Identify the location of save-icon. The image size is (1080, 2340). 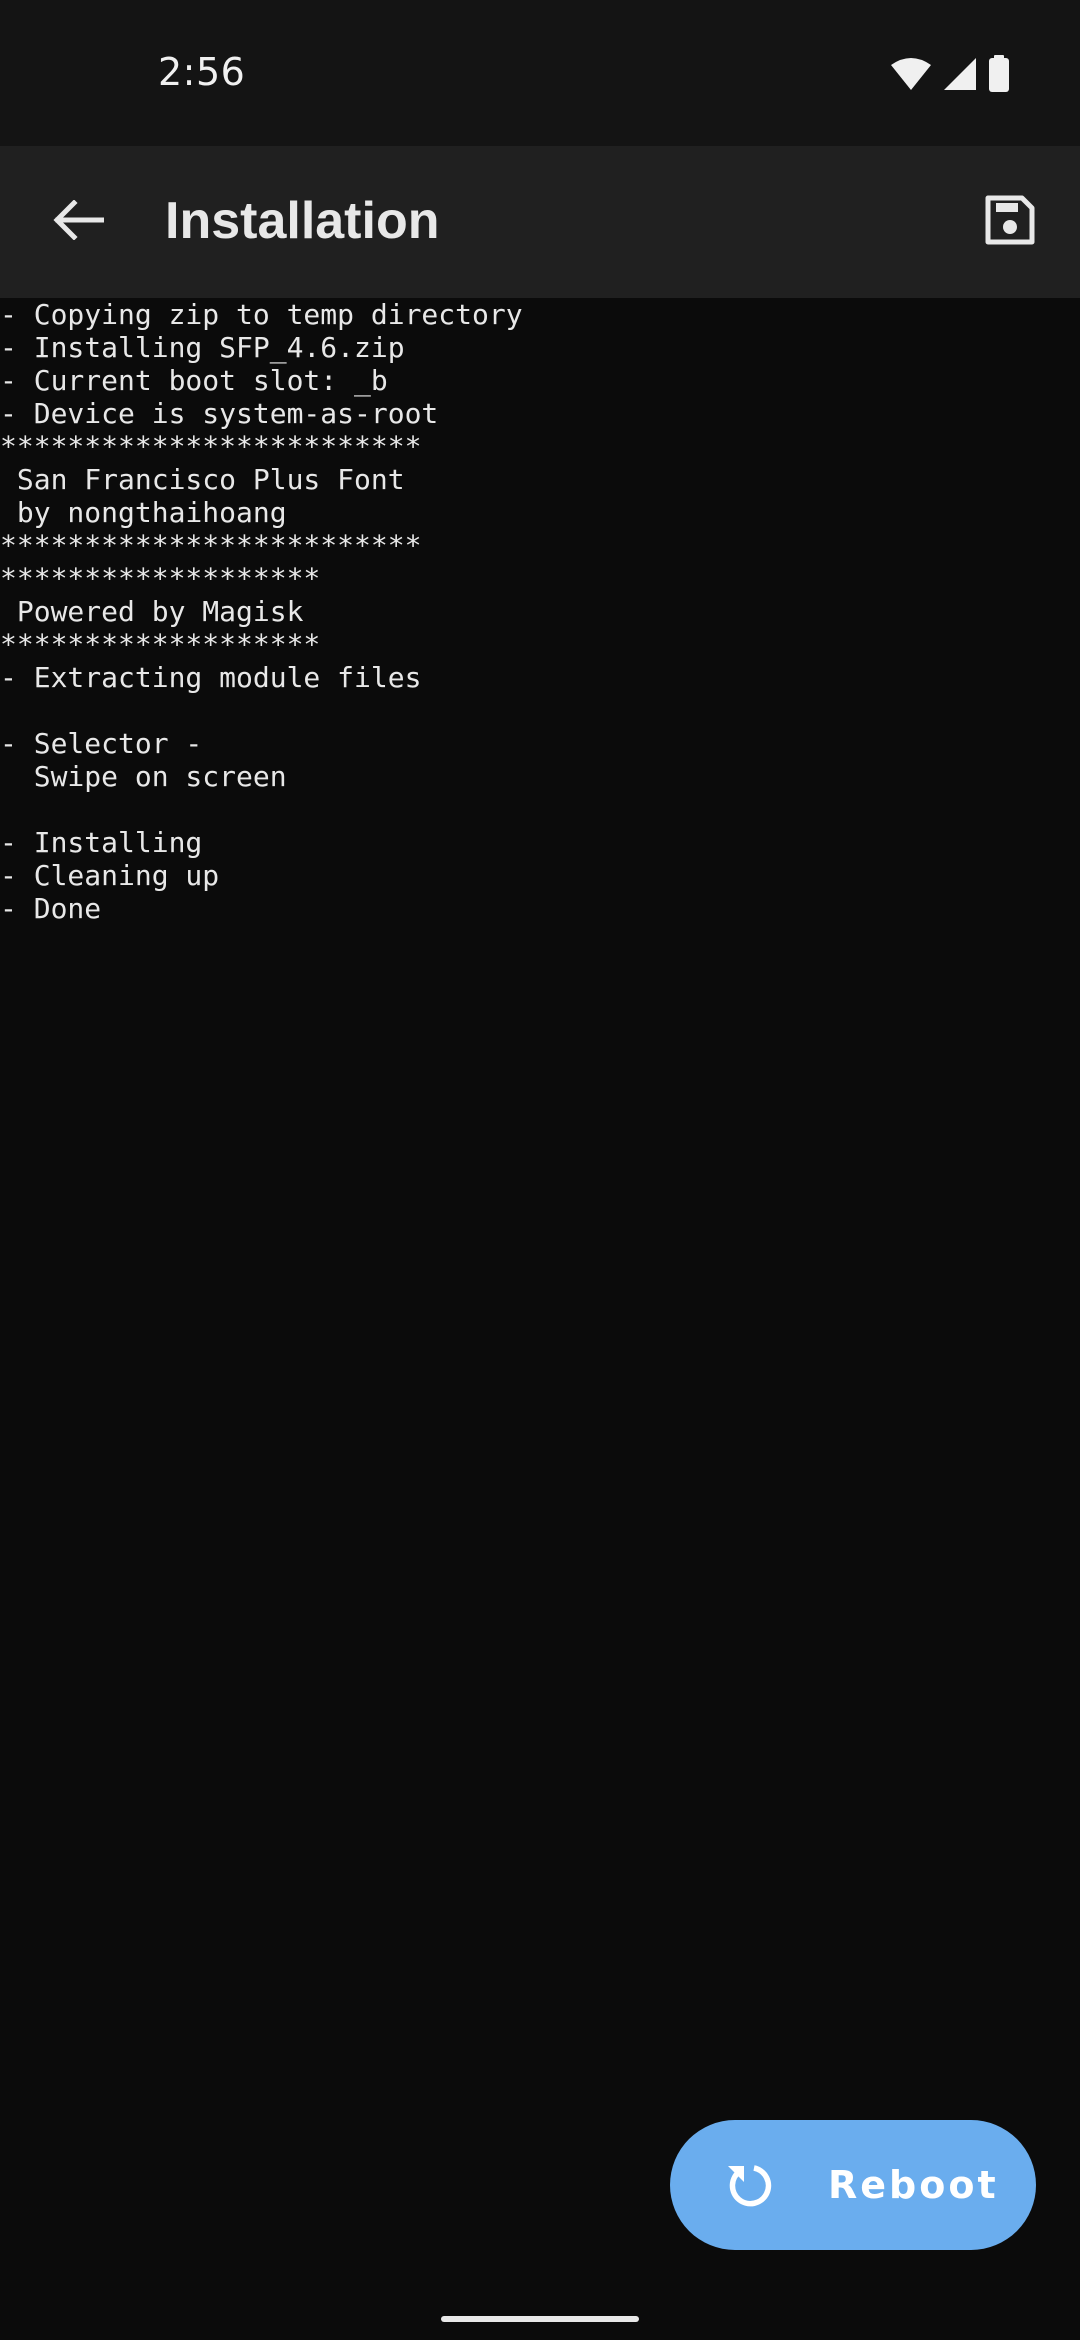
(1010, 222).